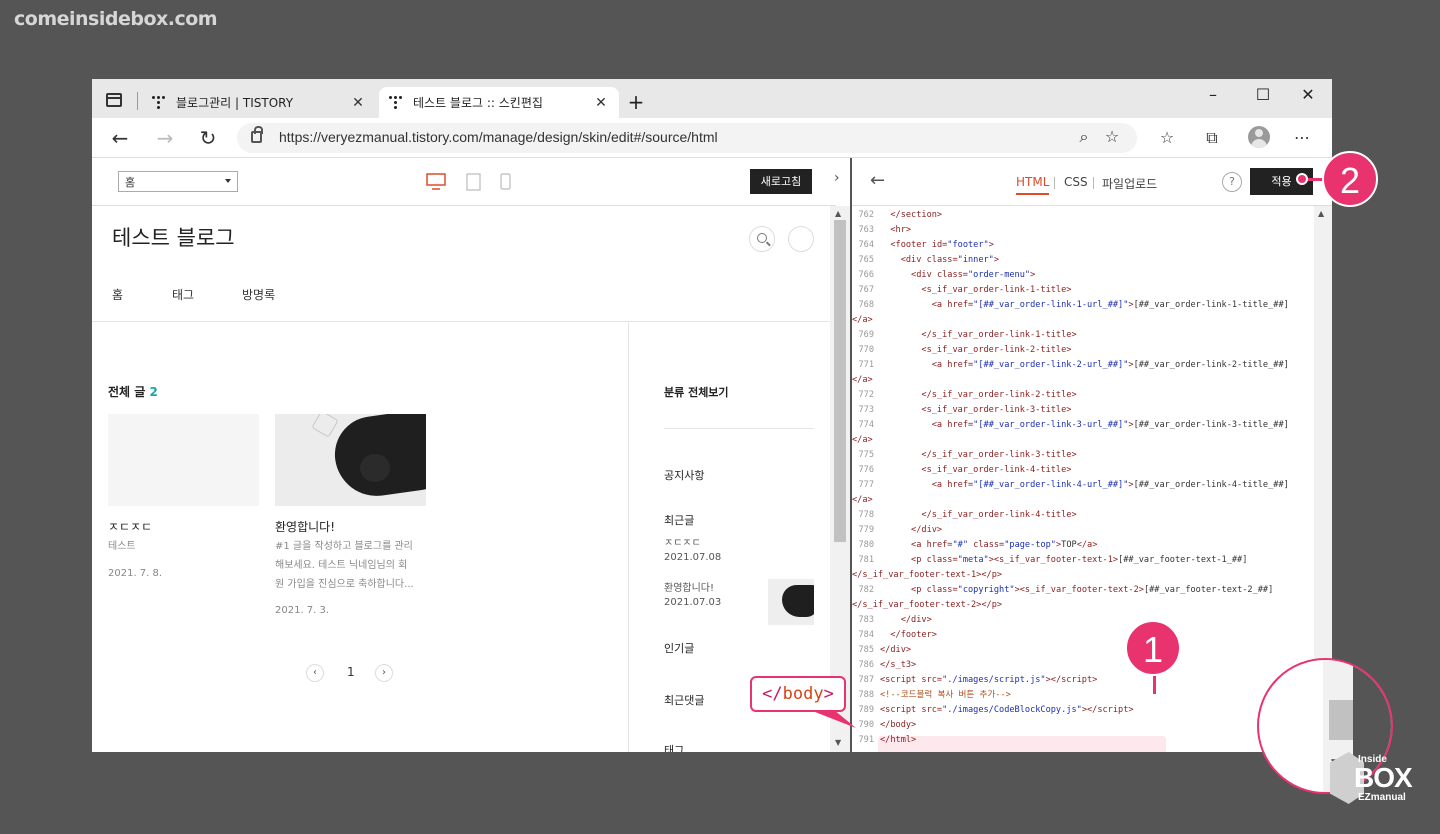 The image size is (1440, 834). Describe the element at coordinates (682, 541) in the screenshot. I see `recent-item-title: ㅈㄷㅈㄷ` at that location.